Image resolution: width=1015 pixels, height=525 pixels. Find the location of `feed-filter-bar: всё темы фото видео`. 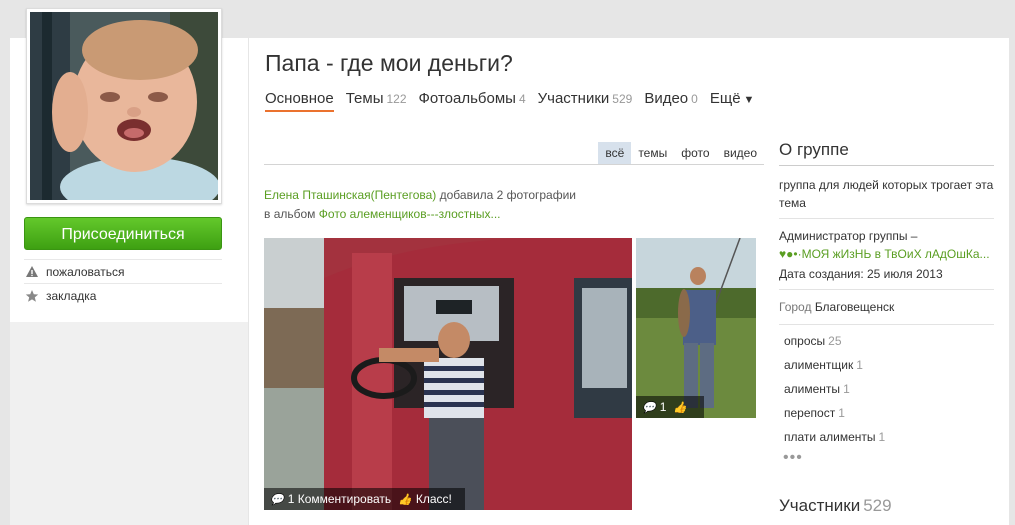

feed-filter-bar: всё темы фото видео is located at coordinates (514, 153).